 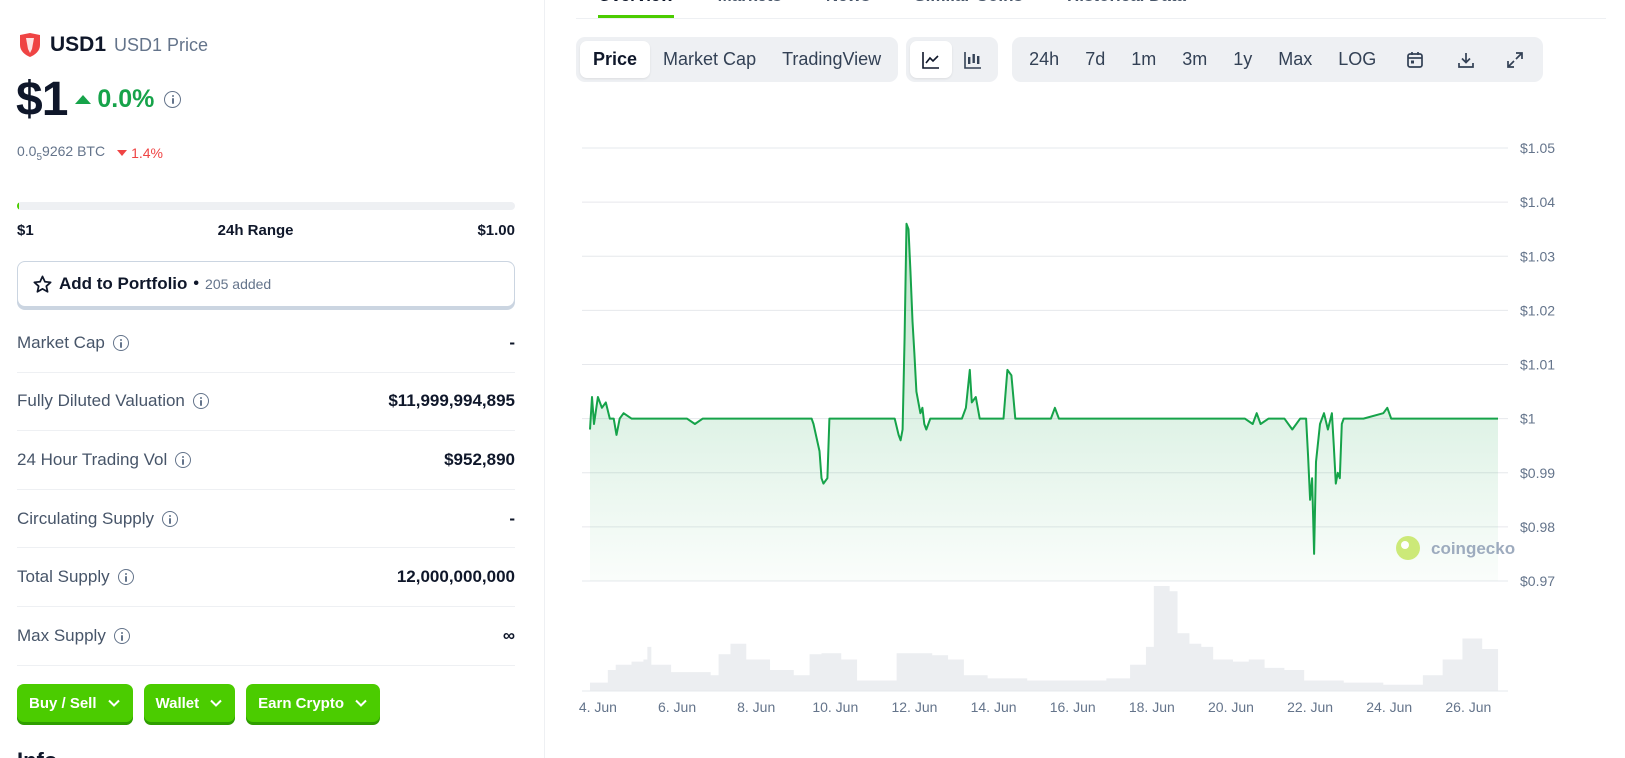 I want to click on y-tick-label: $1.01, so click(x=1537, y=365).